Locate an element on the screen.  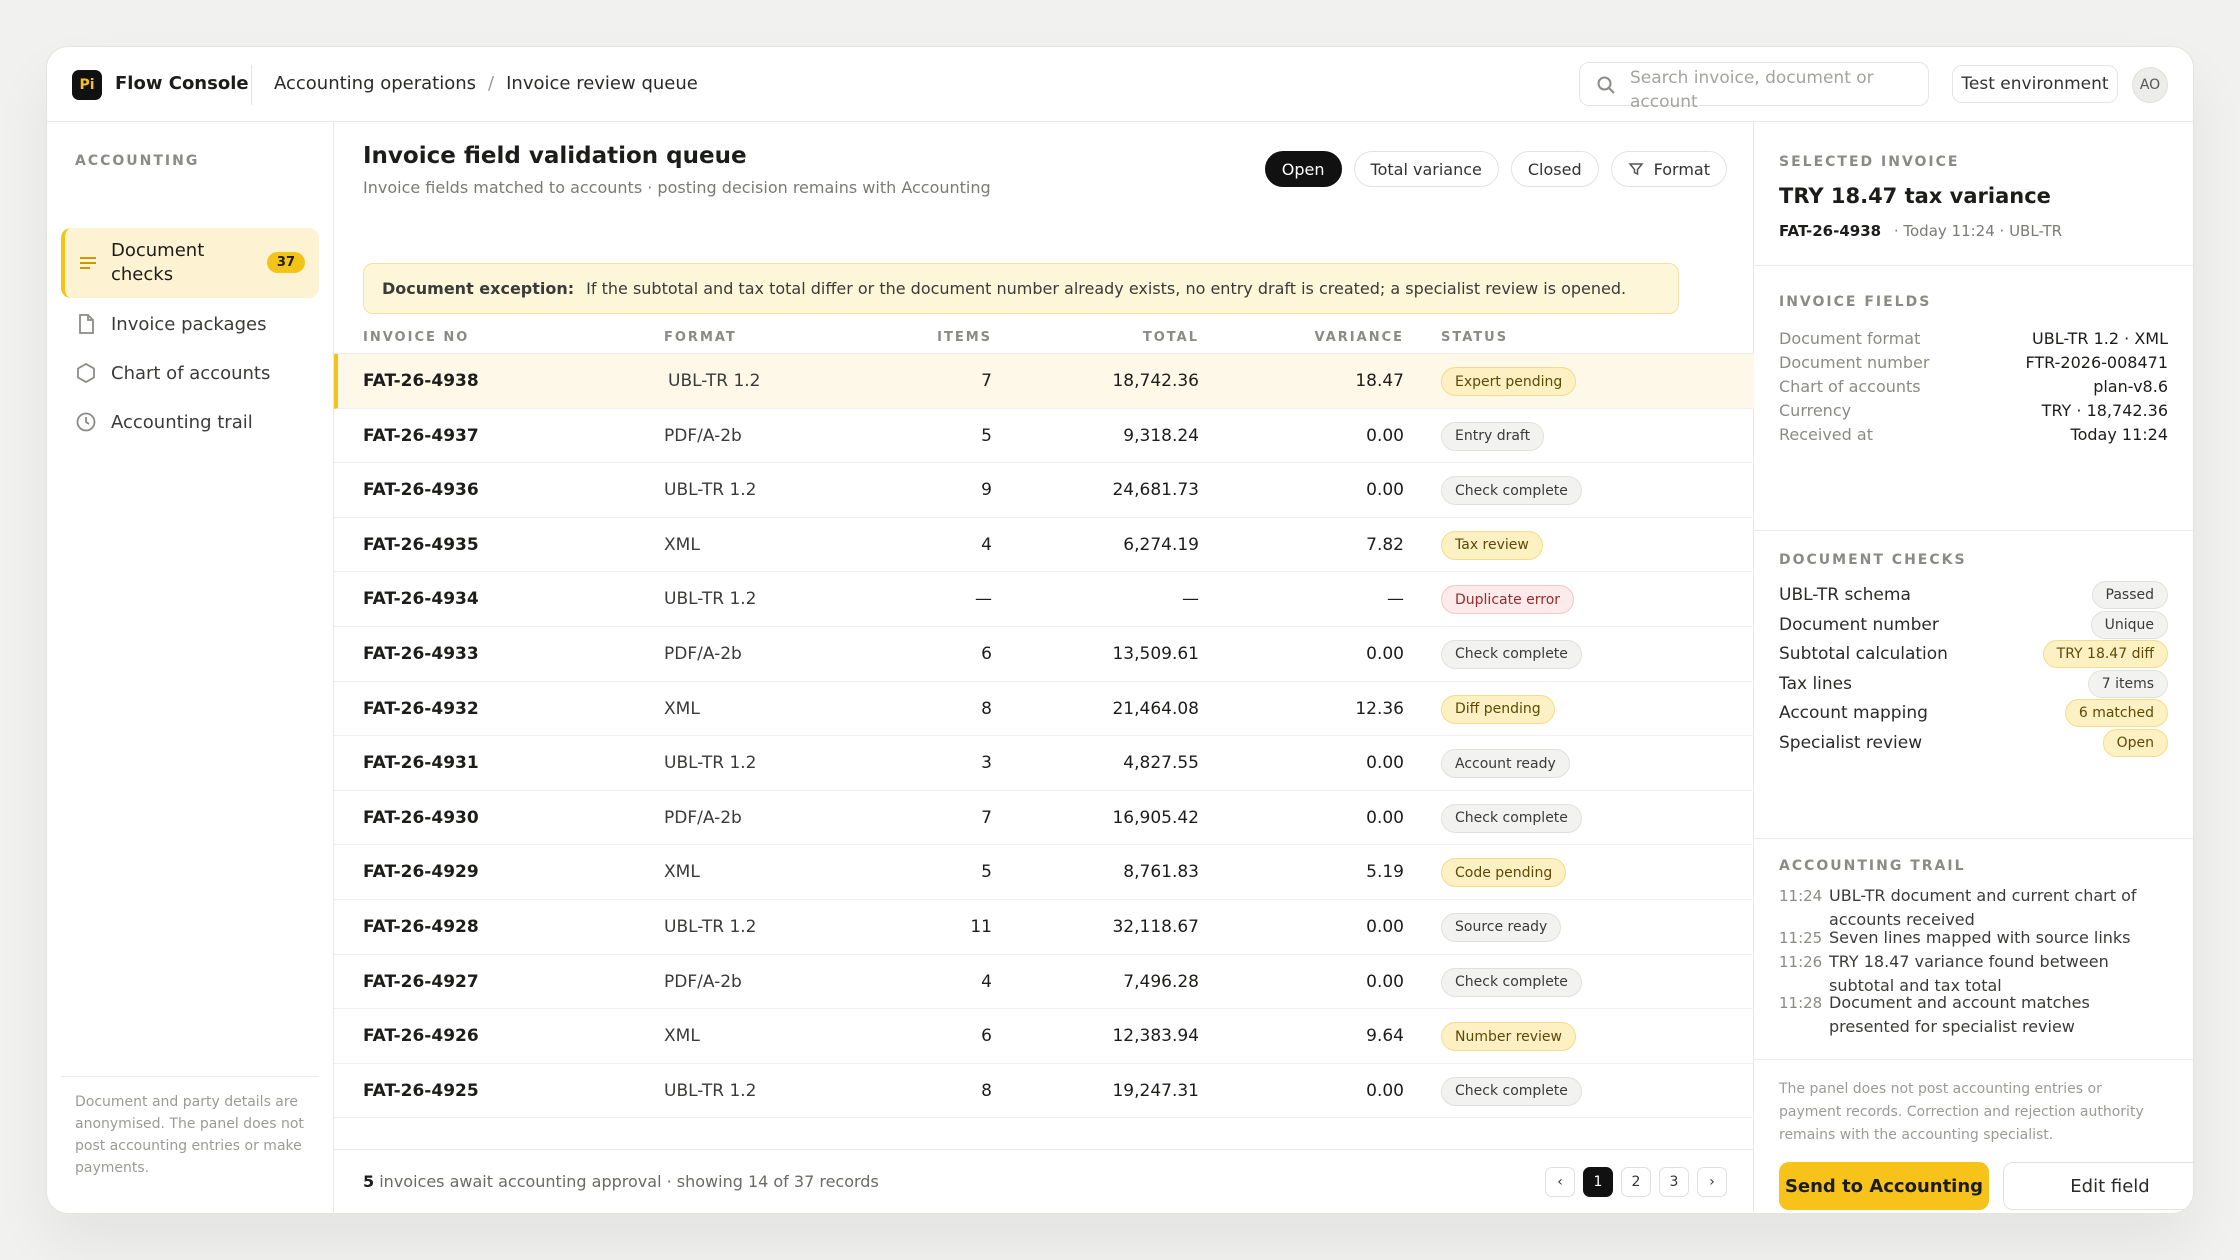
check-label: UBL-TR schema is located at coordinates (1845, 595).